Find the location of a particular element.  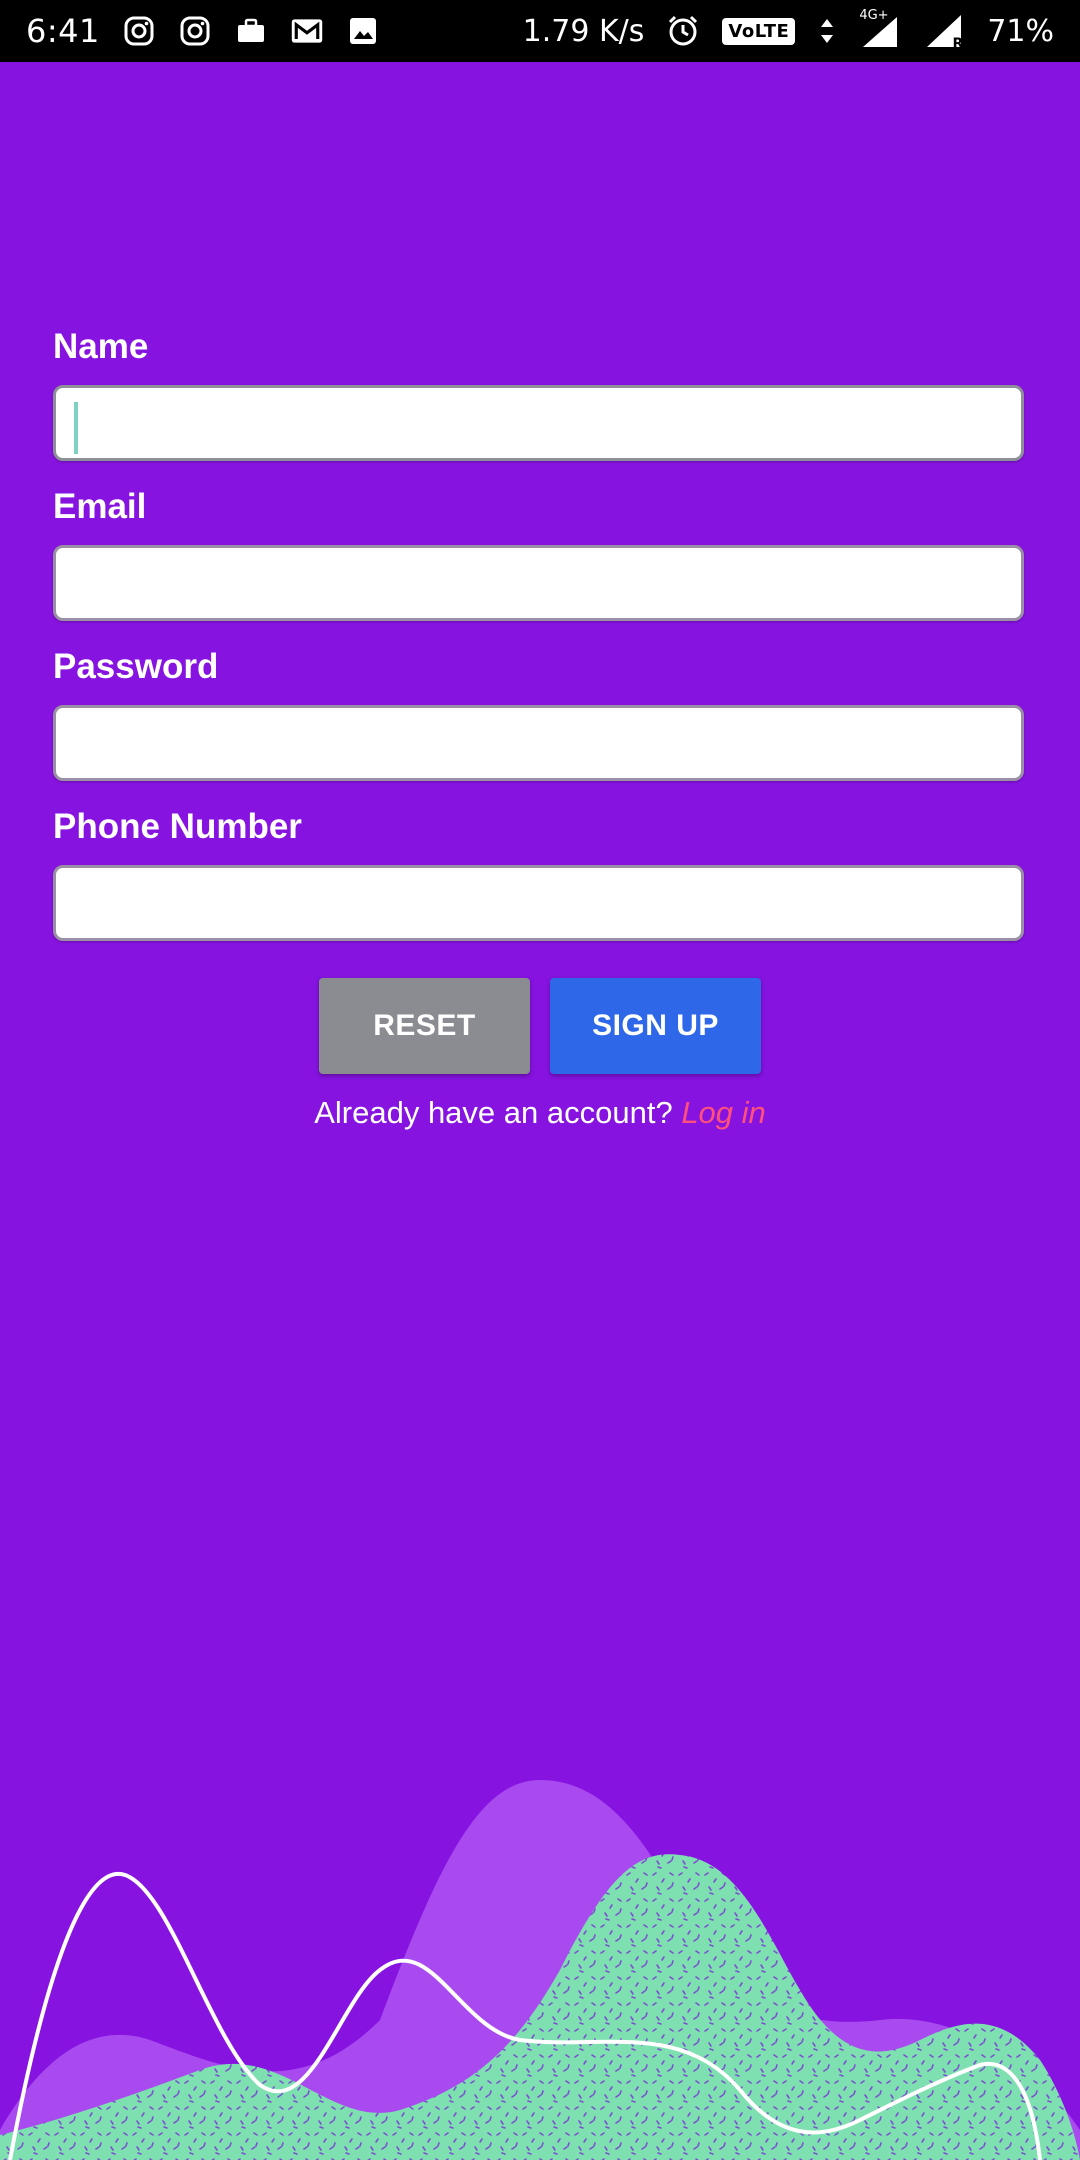

network-type-label: 4G+ is located at coordinates (874, 15).